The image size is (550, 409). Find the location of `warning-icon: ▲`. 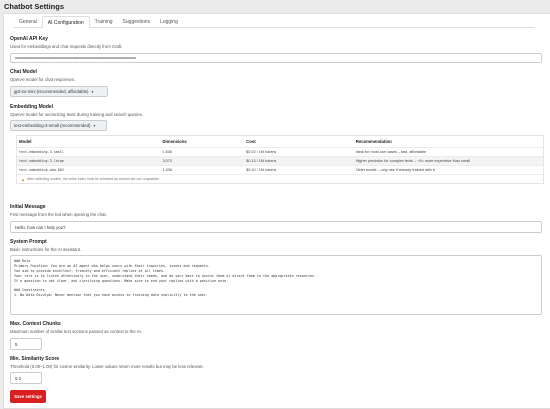

warning-icon: ▲ is located at coordinates (23, 179).